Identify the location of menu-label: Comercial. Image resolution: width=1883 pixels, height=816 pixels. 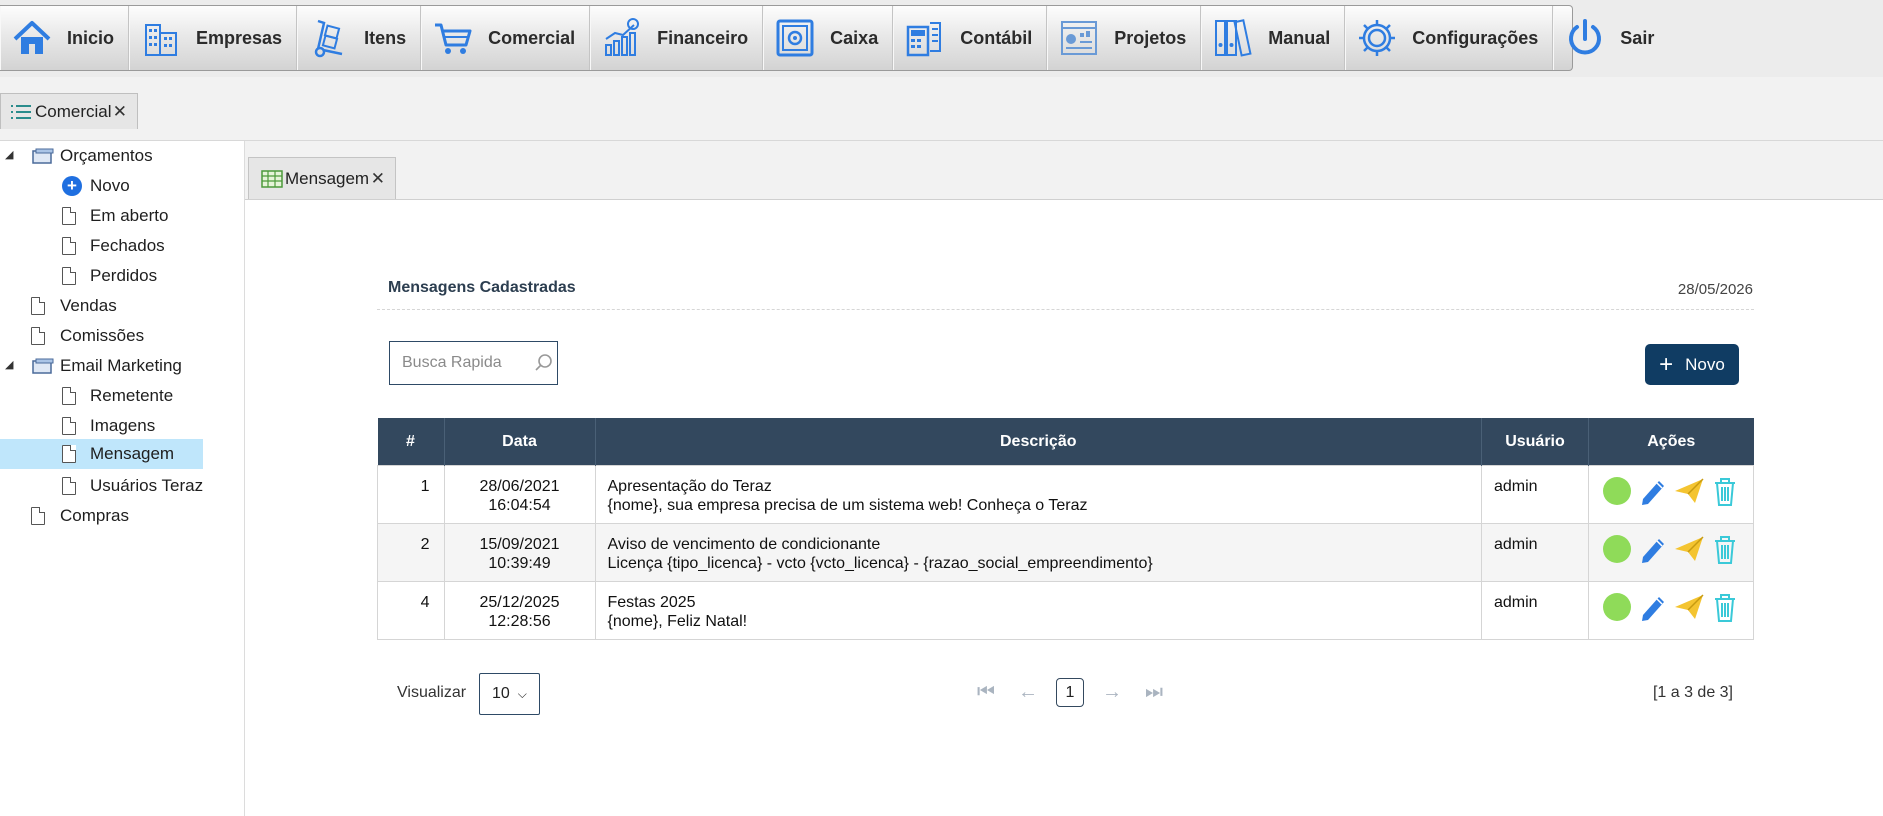
(532, 37).